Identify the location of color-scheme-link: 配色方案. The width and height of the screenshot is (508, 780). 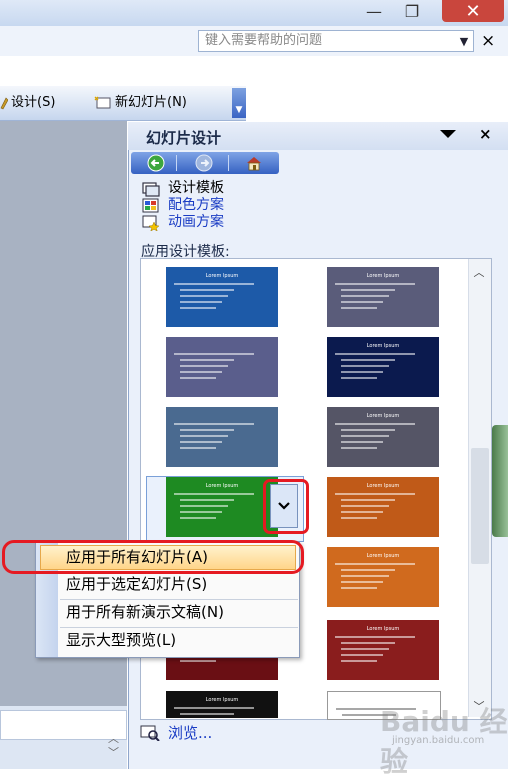
(183, 205).